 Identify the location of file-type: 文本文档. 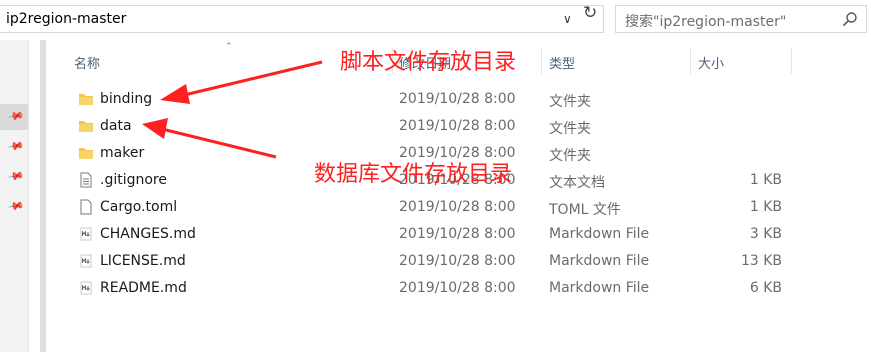
(577, 183).